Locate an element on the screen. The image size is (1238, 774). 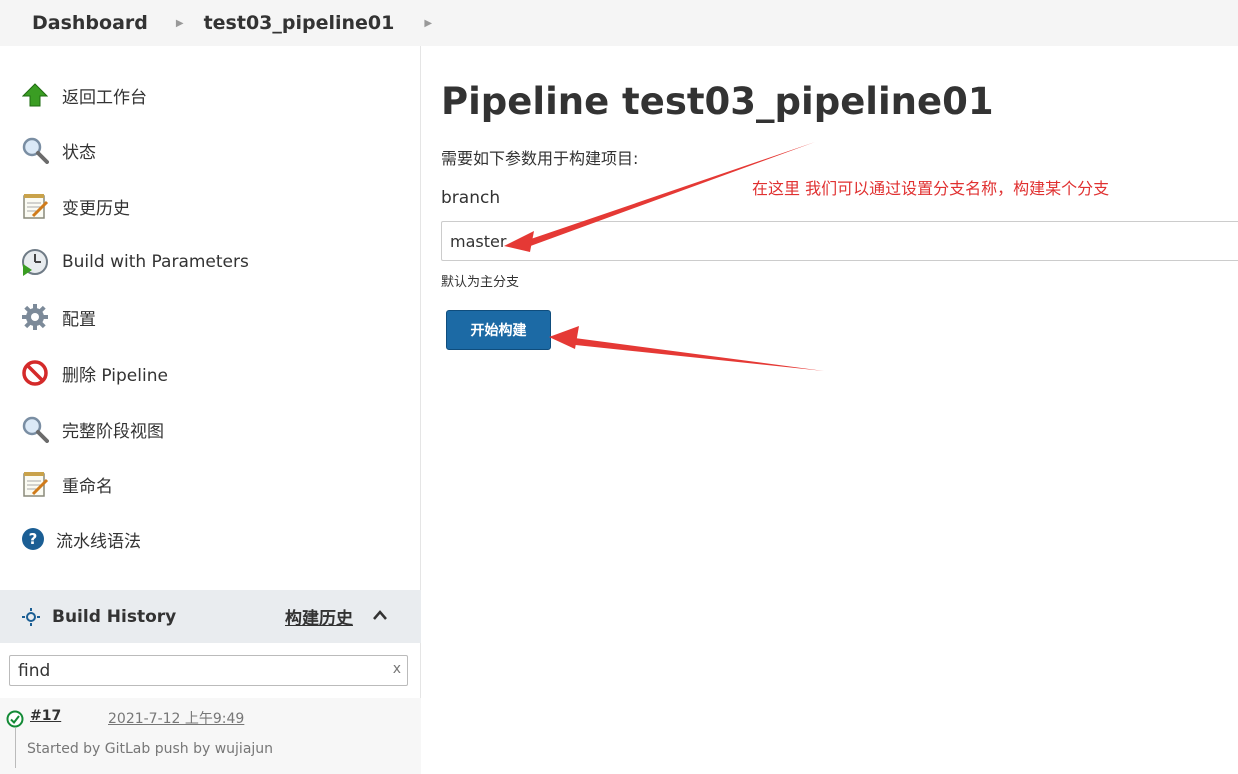
annotation-arrow is located at coordinates (695, 354).